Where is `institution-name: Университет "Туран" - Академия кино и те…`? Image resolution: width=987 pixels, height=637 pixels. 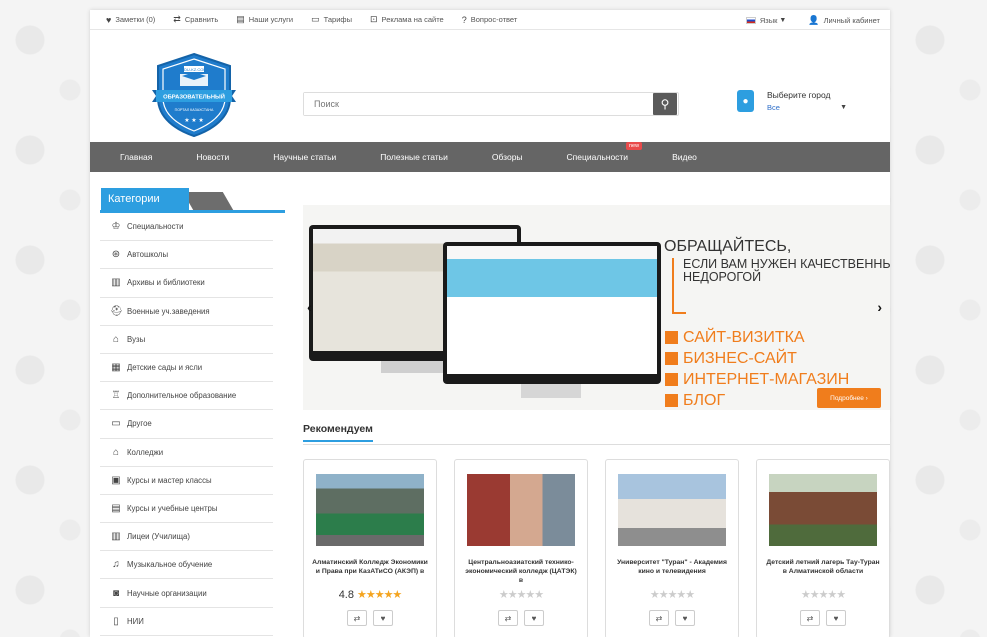 institution-name: Университет "Туран" - Академия кино и те… is located at coordinates (672, 567).